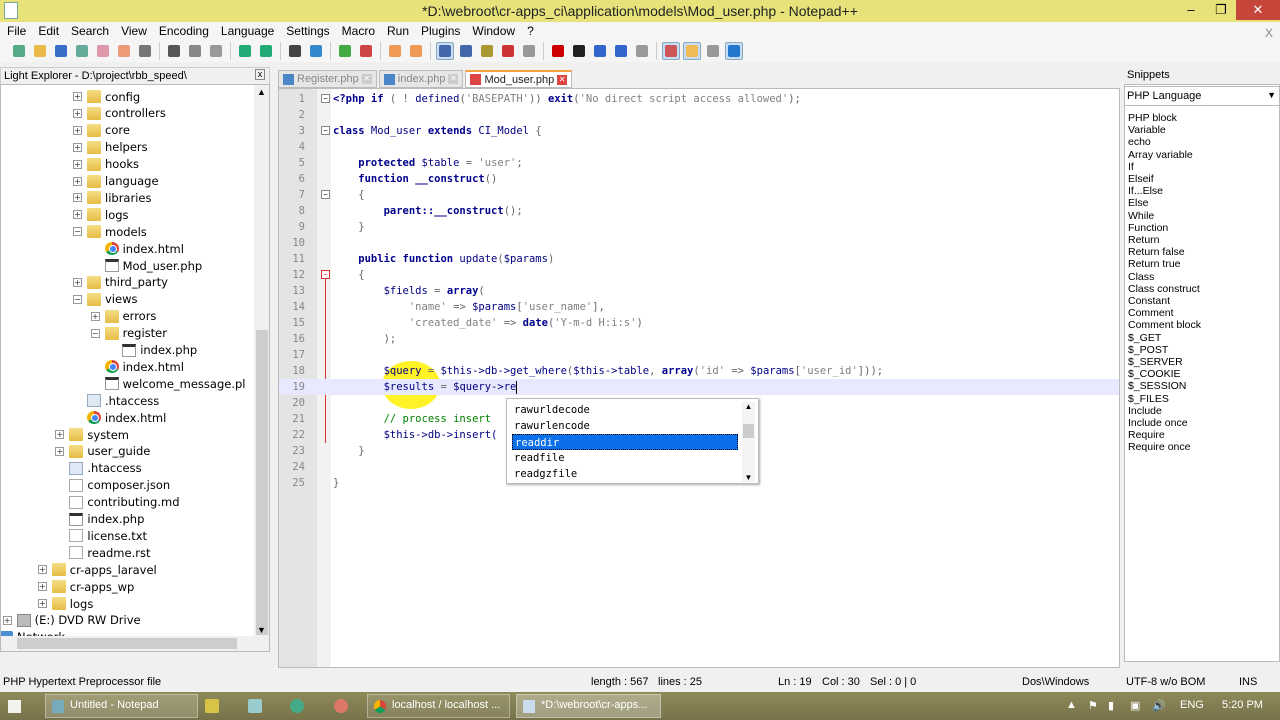  I want to click on task-notepad: Untitled - Notepad, so click(121, 706).